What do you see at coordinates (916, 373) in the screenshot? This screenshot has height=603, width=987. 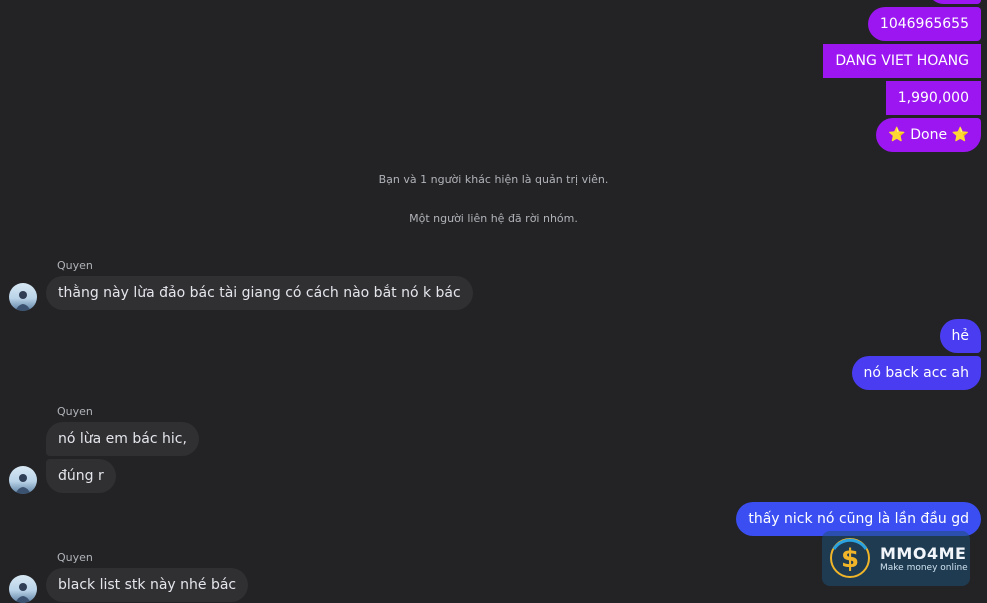 I see `message-bubble: nó back acc ah` at bounding box center [916, 373].